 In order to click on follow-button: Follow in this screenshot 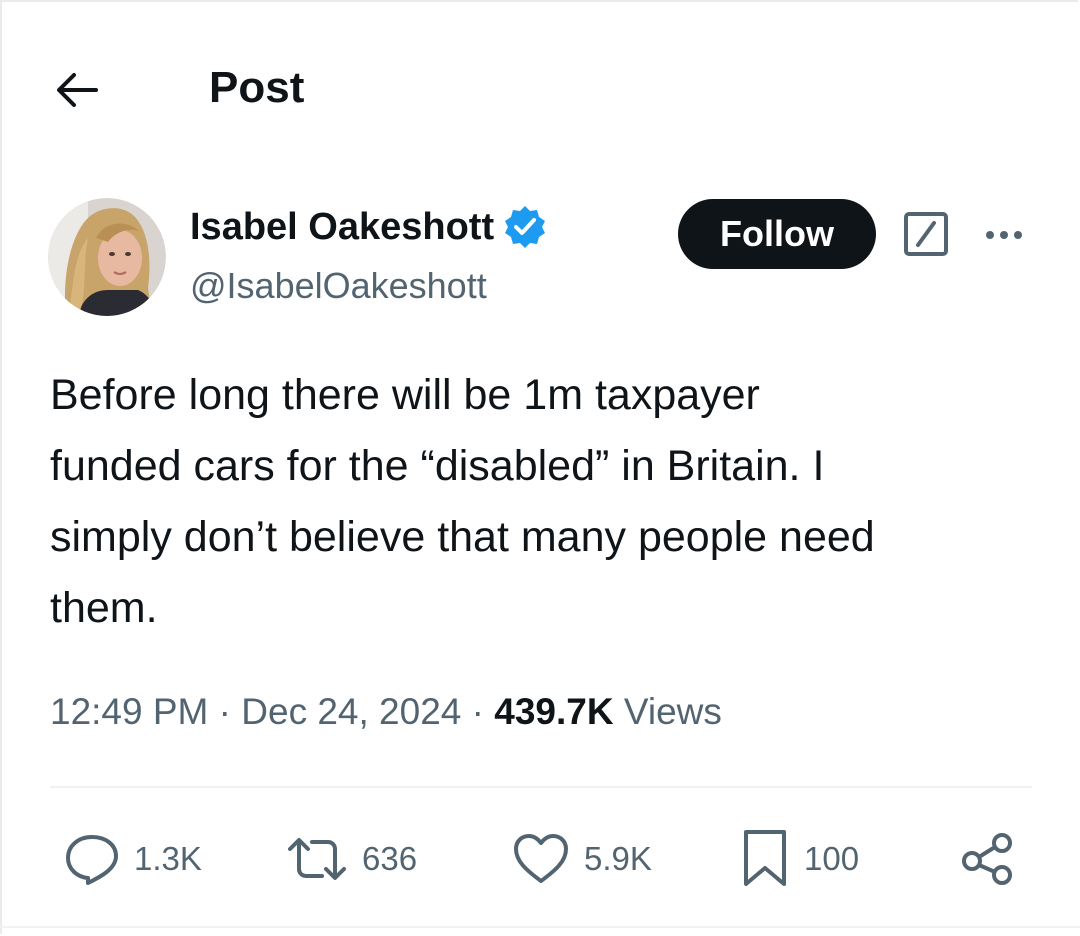, I will do `click(777, 234)`.